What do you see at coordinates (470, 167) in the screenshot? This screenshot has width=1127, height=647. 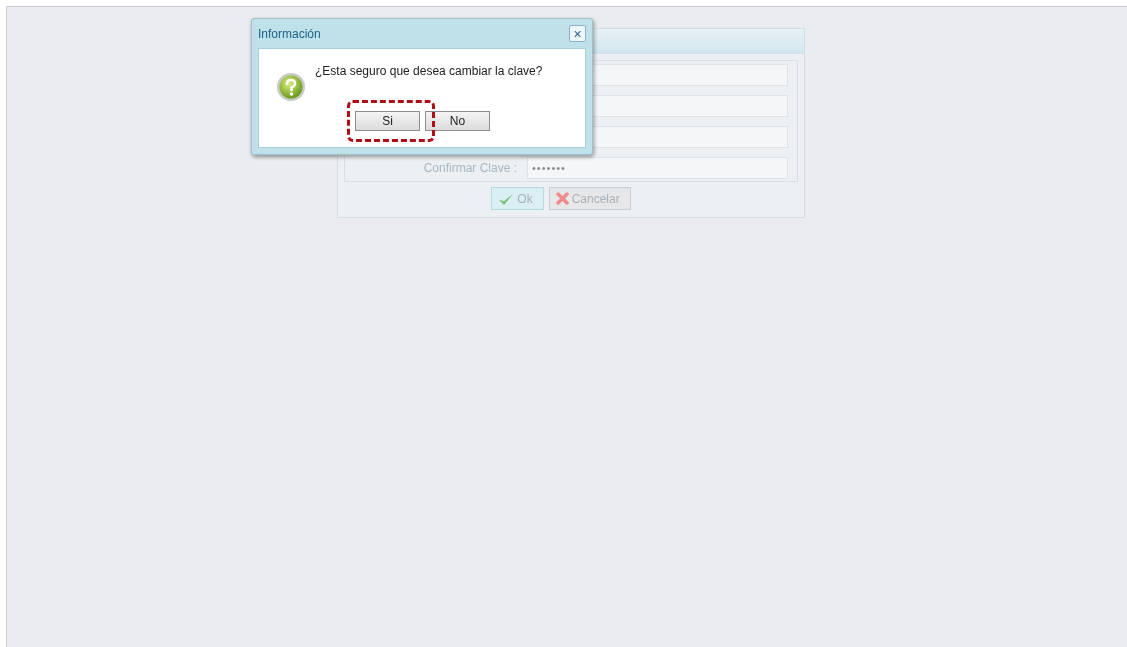 I see `field-label: Confirmar Clave :` at bounding box center [470, 167].